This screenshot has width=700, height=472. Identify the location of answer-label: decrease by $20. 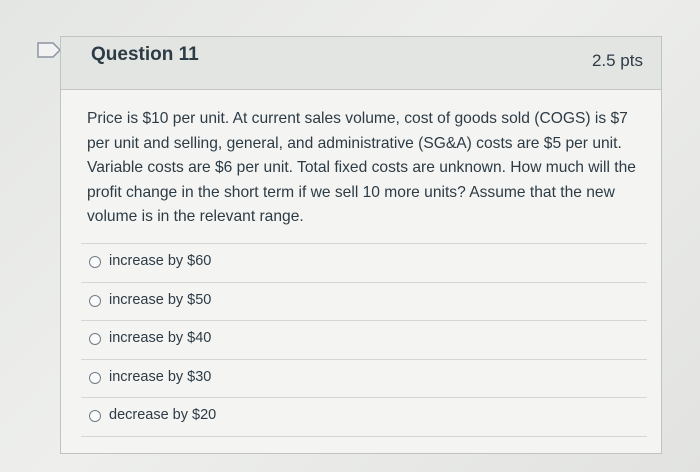
(163, 415).